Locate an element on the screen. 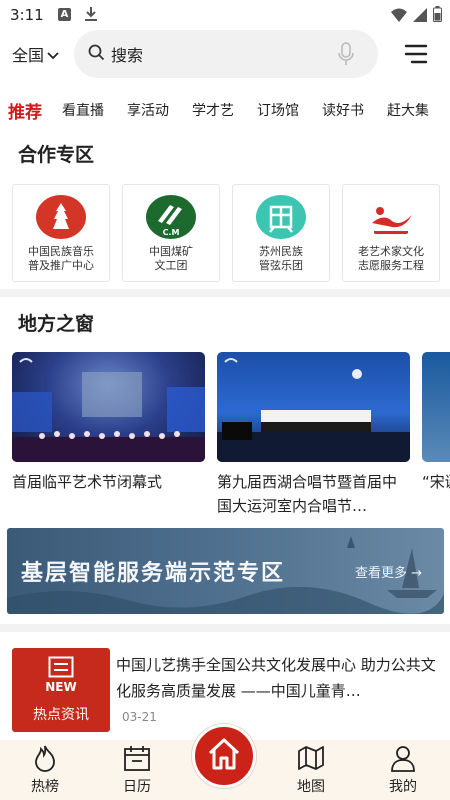 The image size is (450, 800). status-indicators is located at coordinates (416, 16).